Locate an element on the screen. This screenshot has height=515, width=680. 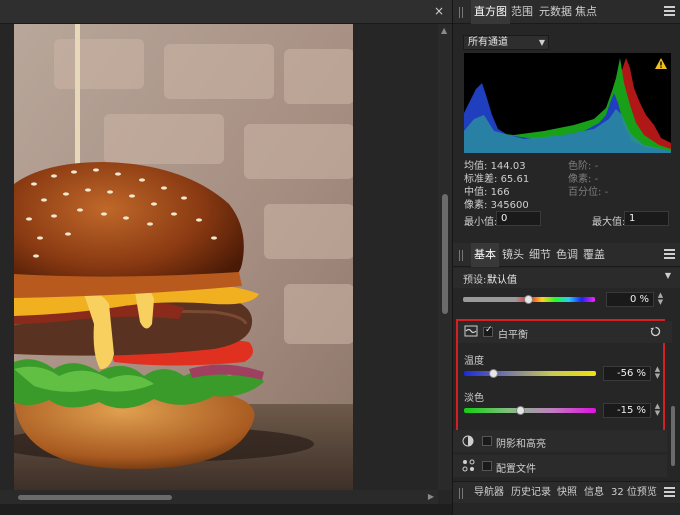
tab-info: 信息 is located at coordinates (594, 493).